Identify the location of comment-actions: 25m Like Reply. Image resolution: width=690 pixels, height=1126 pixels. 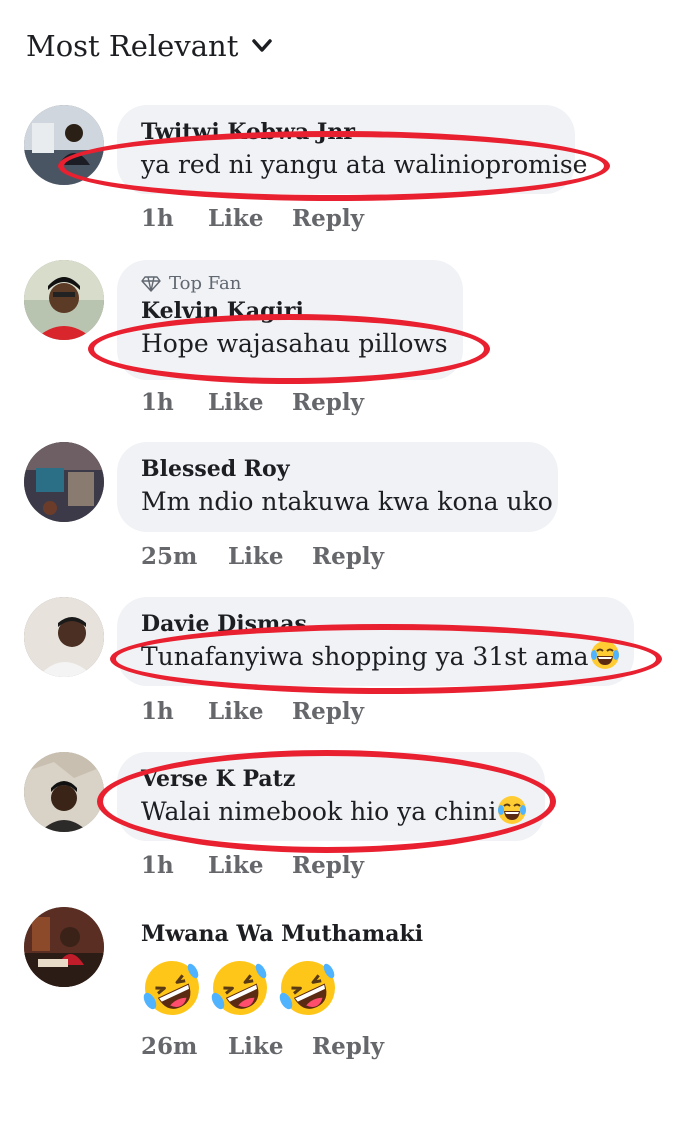
(262, 556).